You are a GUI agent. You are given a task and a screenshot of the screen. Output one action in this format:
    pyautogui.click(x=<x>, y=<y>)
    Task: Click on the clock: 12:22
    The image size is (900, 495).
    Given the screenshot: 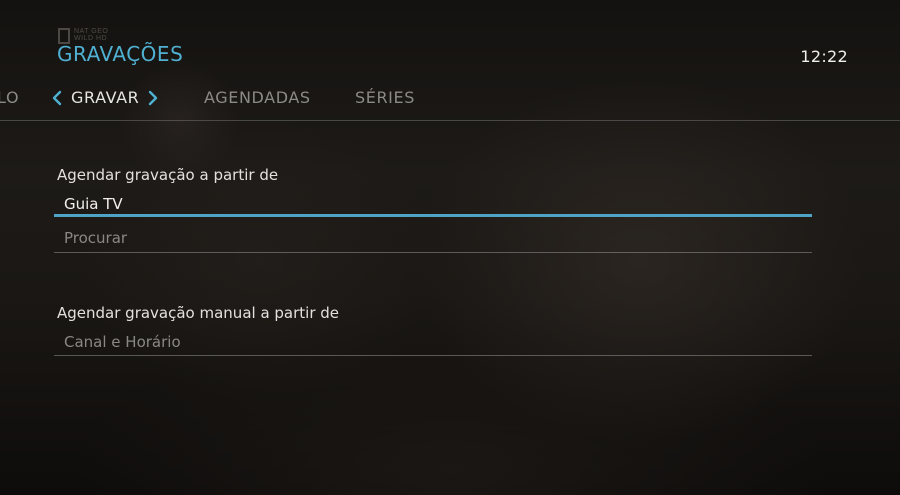 What is the action you would take?
    pyautogui.click(x=824, y=56)
    